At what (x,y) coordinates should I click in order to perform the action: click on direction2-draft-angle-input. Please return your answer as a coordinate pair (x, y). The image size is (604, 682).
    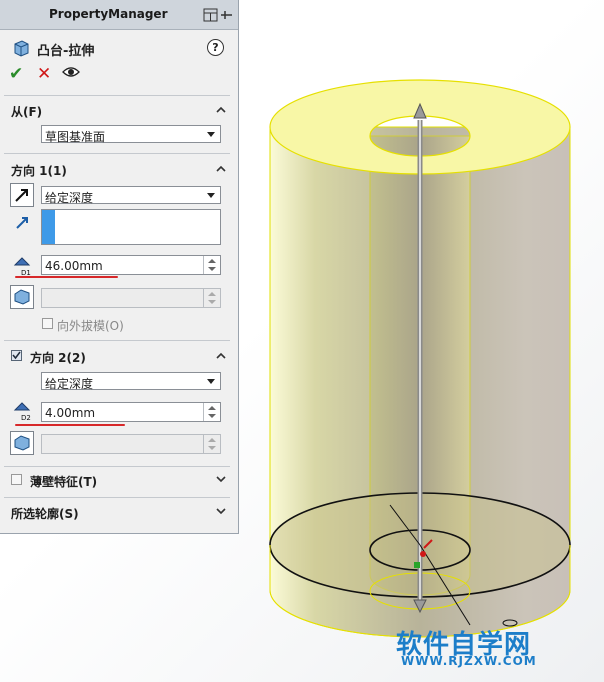
    Looking at the image, I should click on (131, 444).